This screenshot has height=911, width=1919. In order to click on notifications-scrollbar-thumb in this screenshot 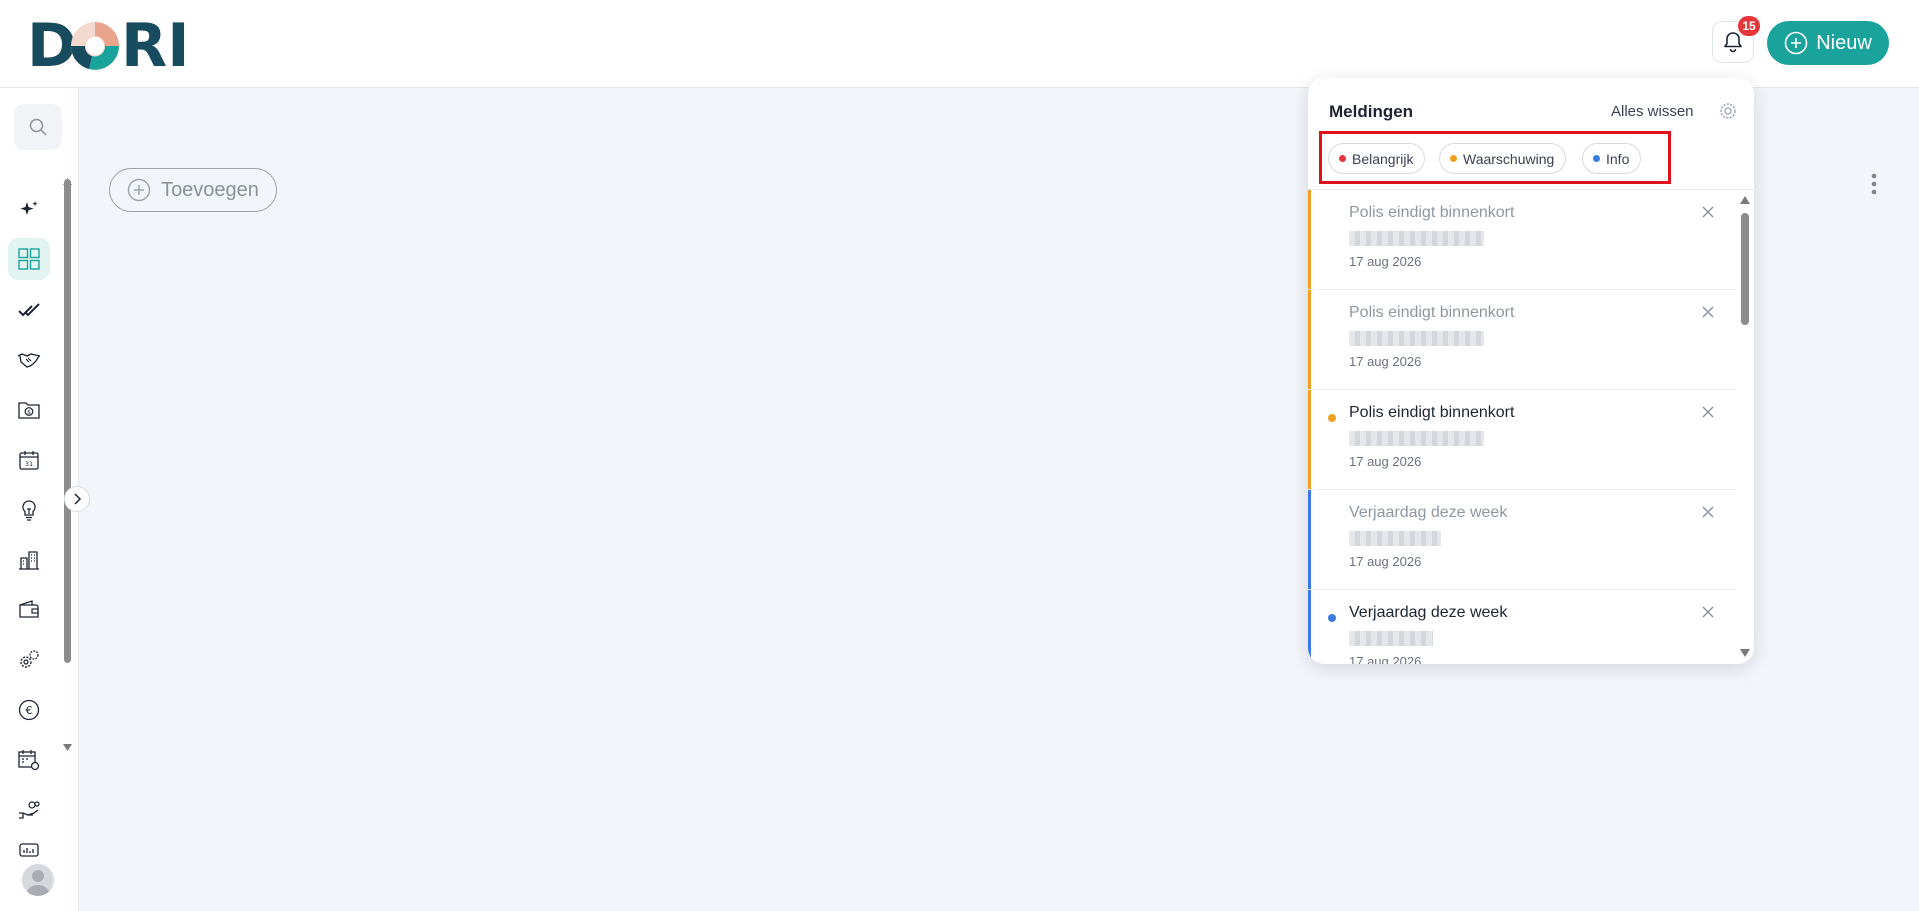, I will do `click(1745, 269)`.